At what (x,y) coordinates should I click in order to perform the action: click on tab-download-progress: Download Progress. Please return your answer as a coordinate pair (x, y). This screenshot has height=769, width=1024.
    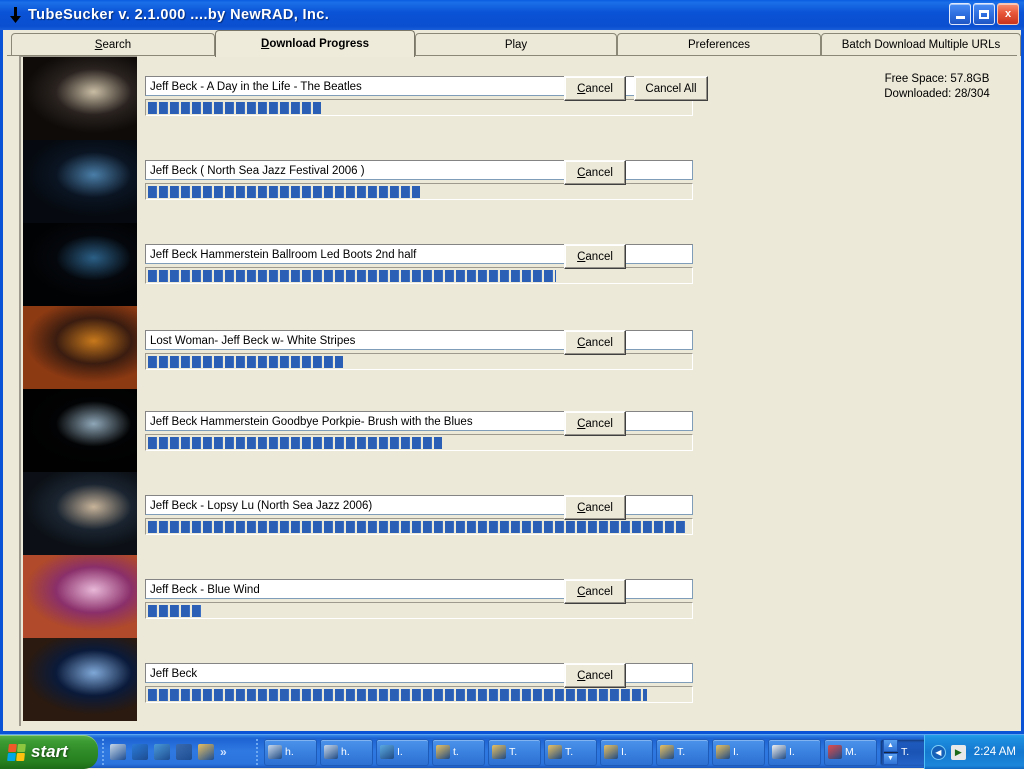
    Looking at the image, I should click on (315, 43).